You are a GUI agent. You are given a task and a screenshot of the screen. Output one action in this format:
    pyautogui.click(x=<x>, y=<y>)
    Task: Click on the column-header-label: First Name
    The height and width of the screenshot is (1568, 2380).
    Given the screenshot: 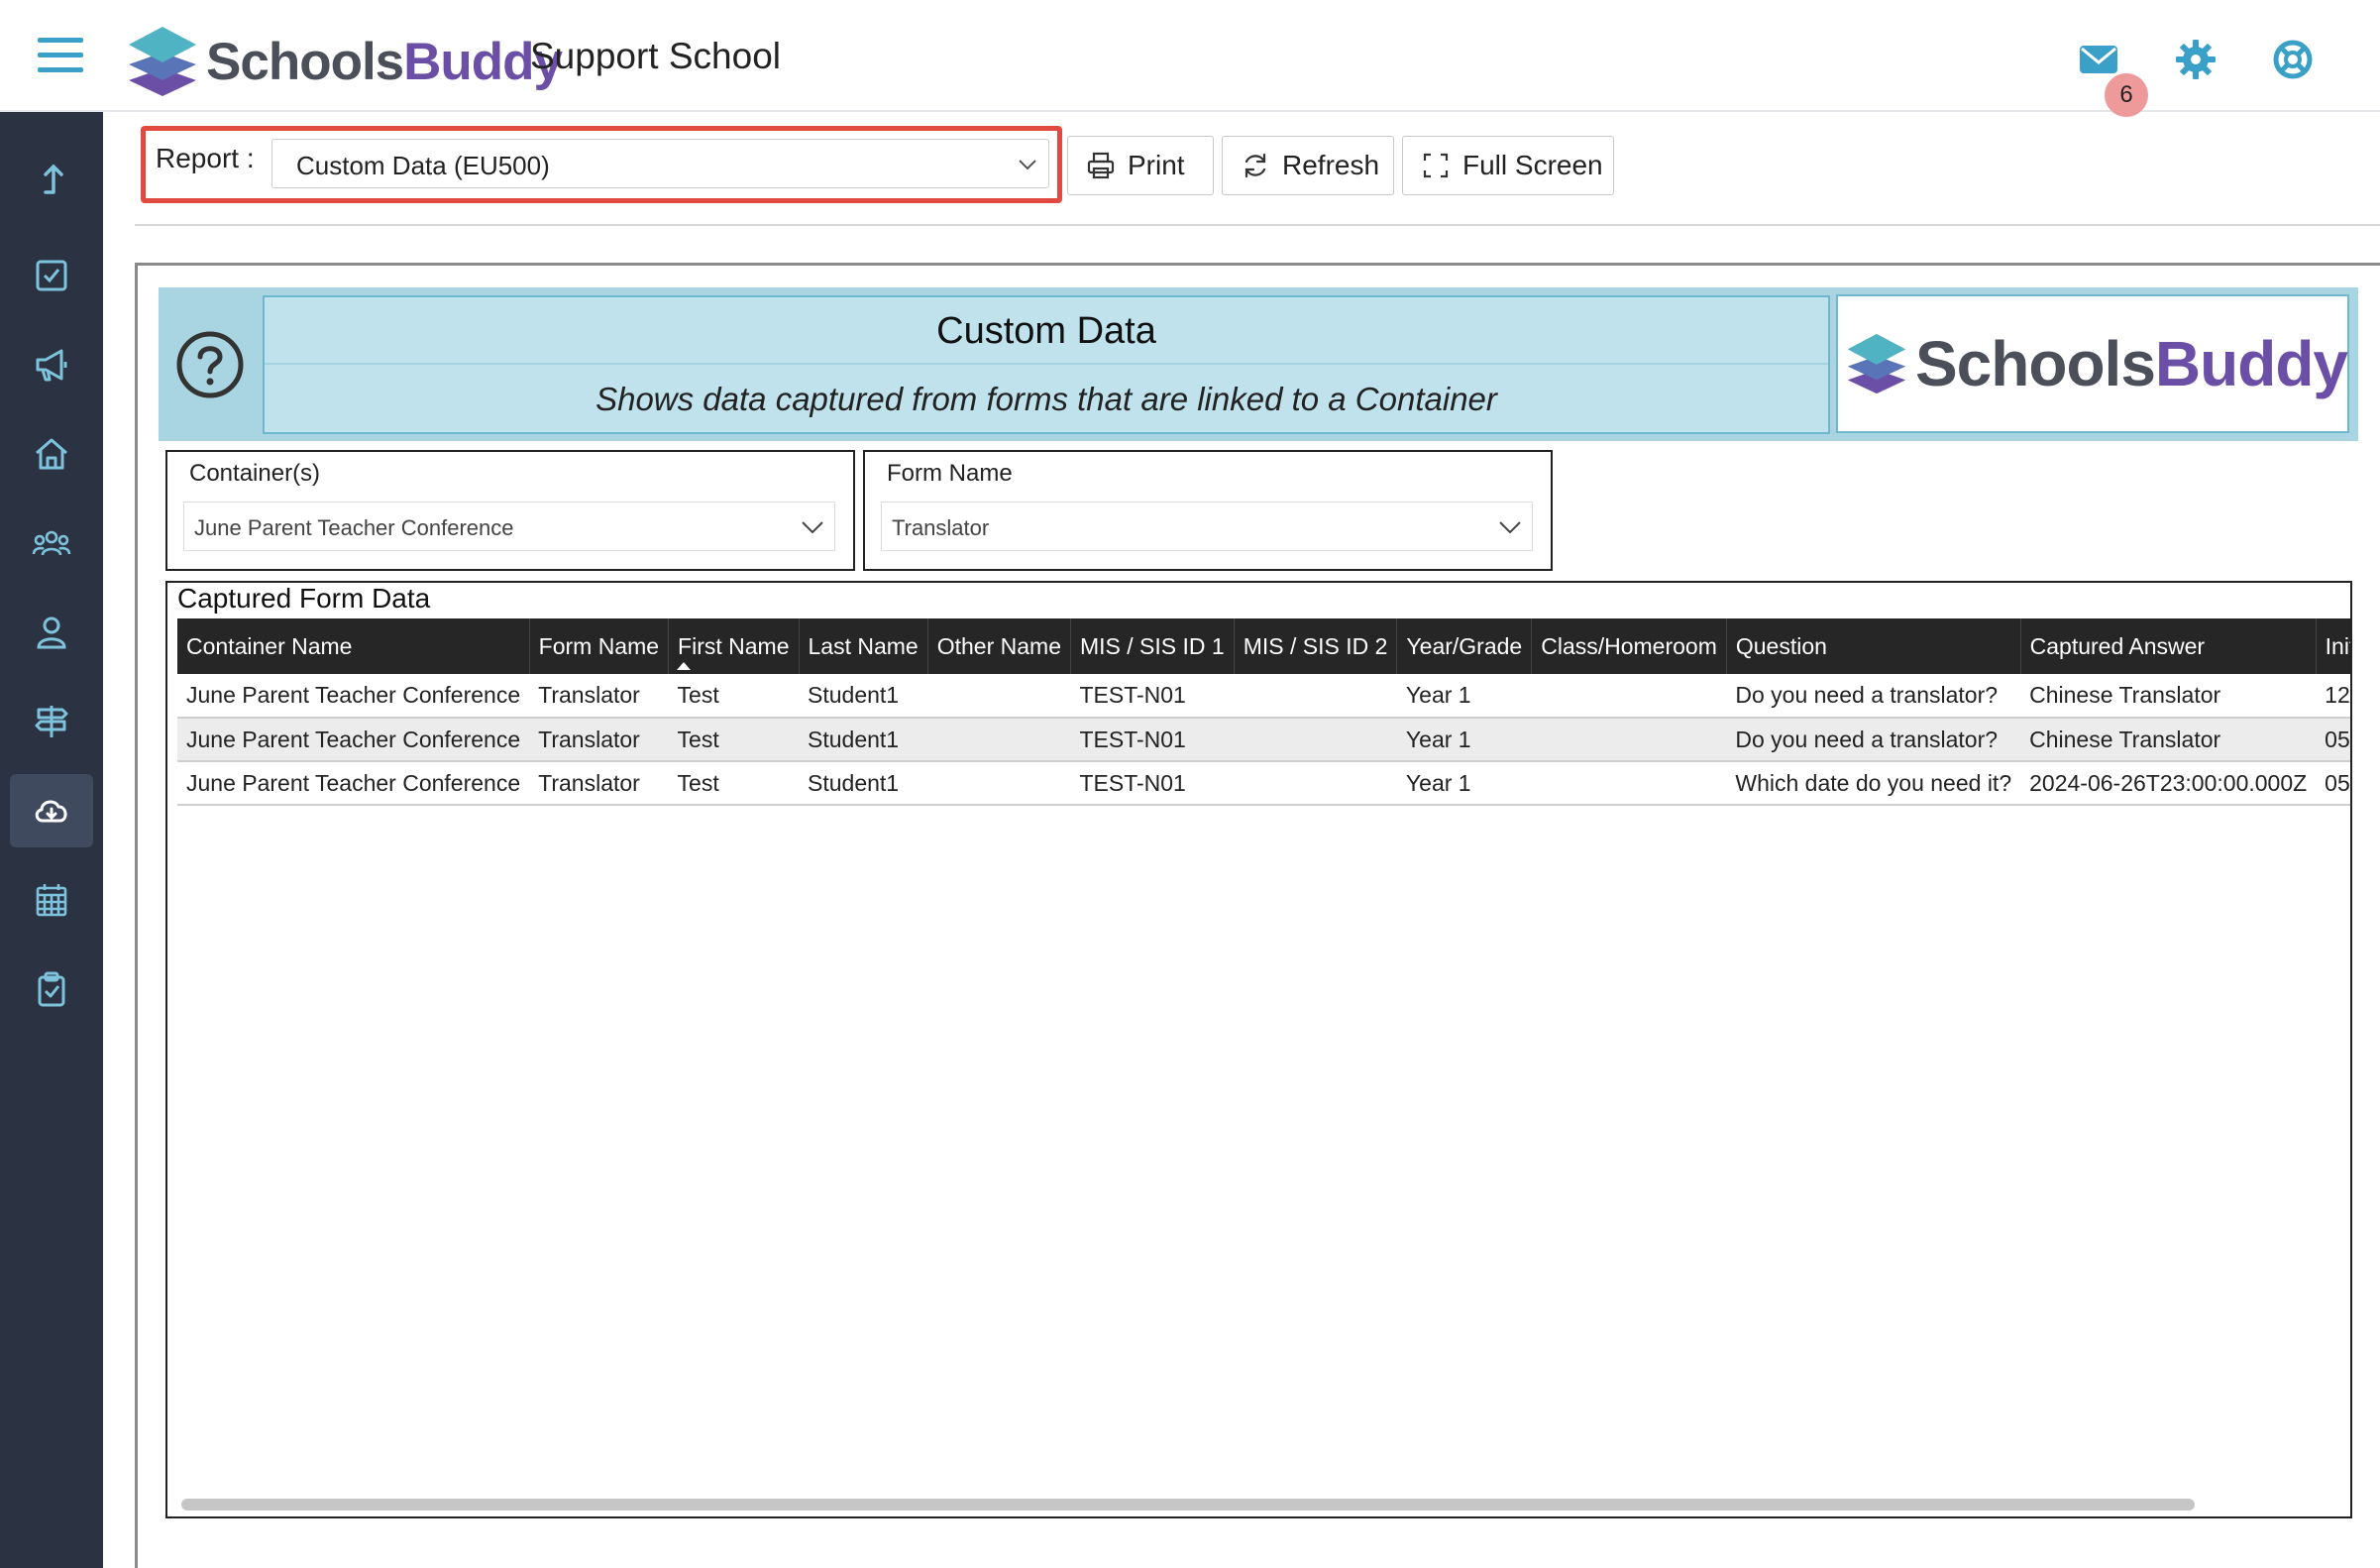 What is the action you would take?
    pyautogui.click(x=734, y=645)
    